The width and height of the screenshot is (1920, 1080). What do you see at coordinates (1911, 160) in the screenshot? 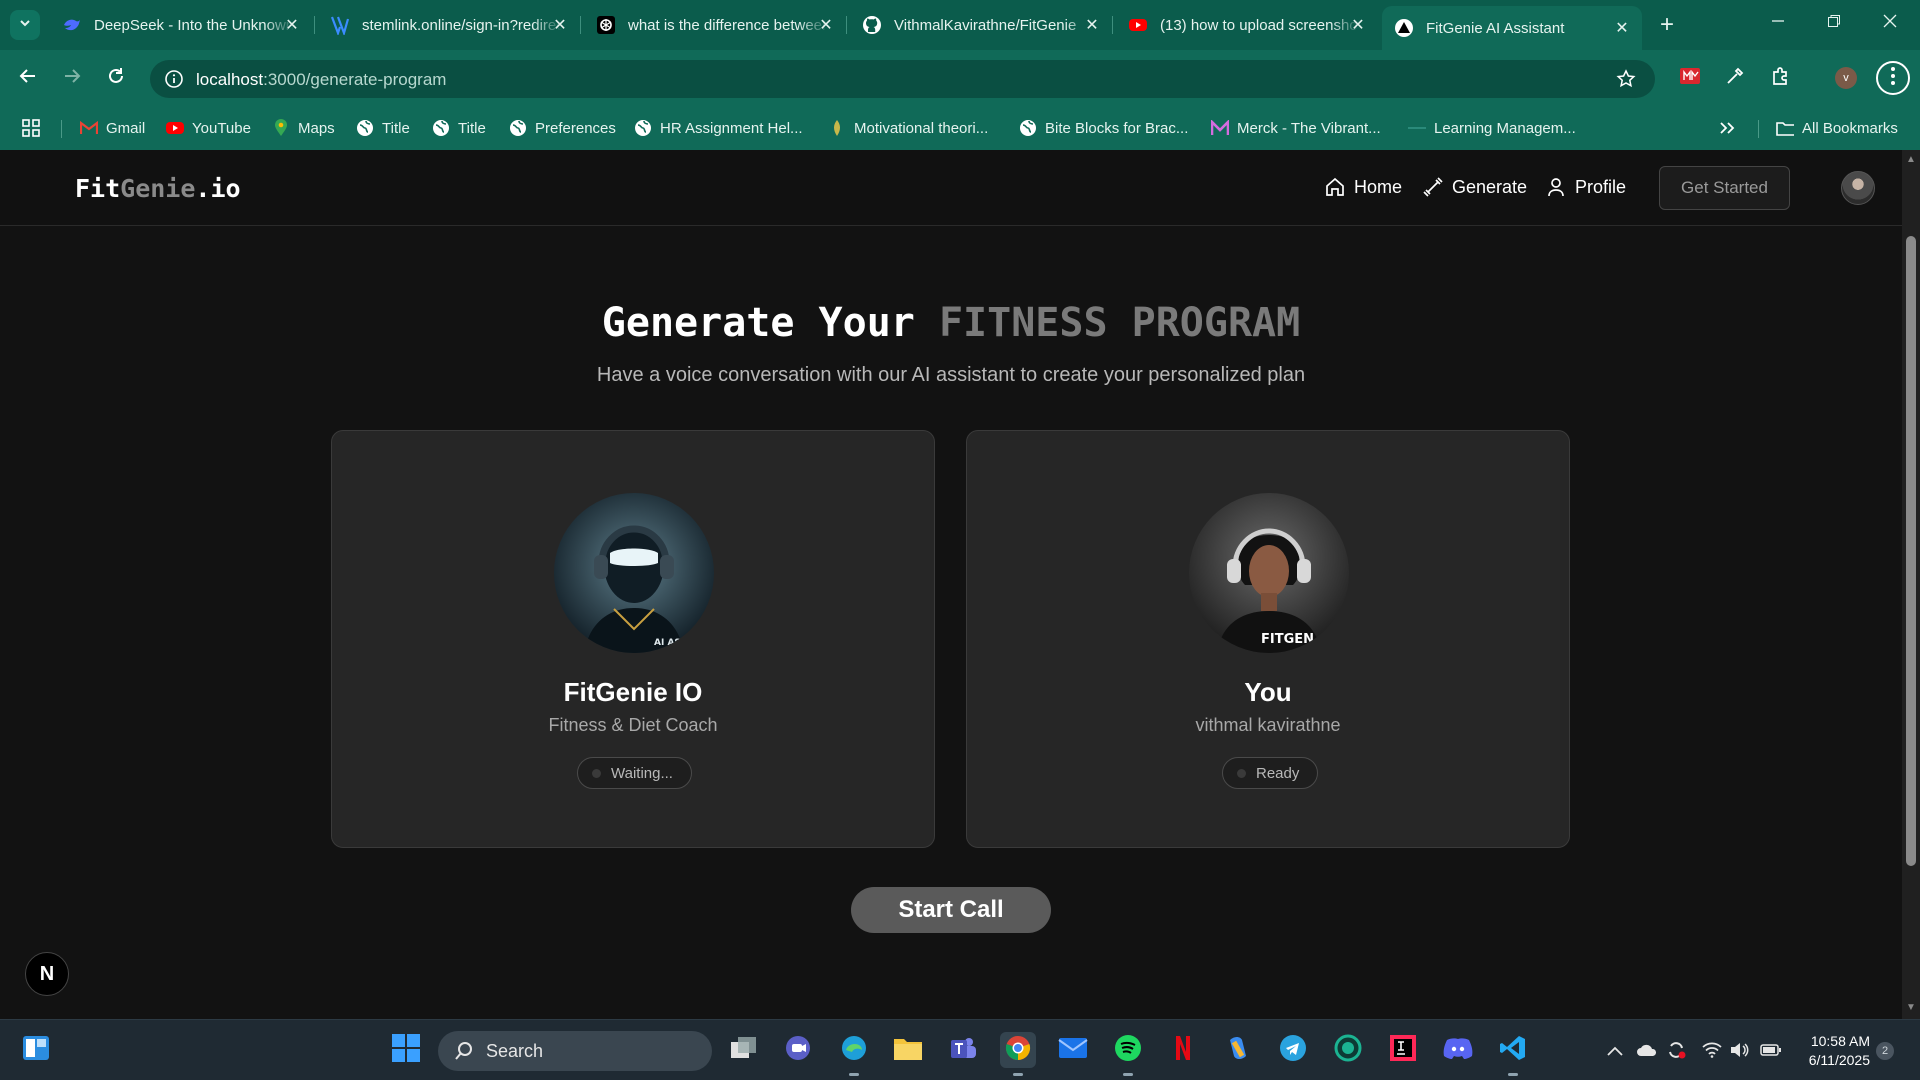
I see `scroll-up-icon: ▲` at bounding box center [1911, 160].